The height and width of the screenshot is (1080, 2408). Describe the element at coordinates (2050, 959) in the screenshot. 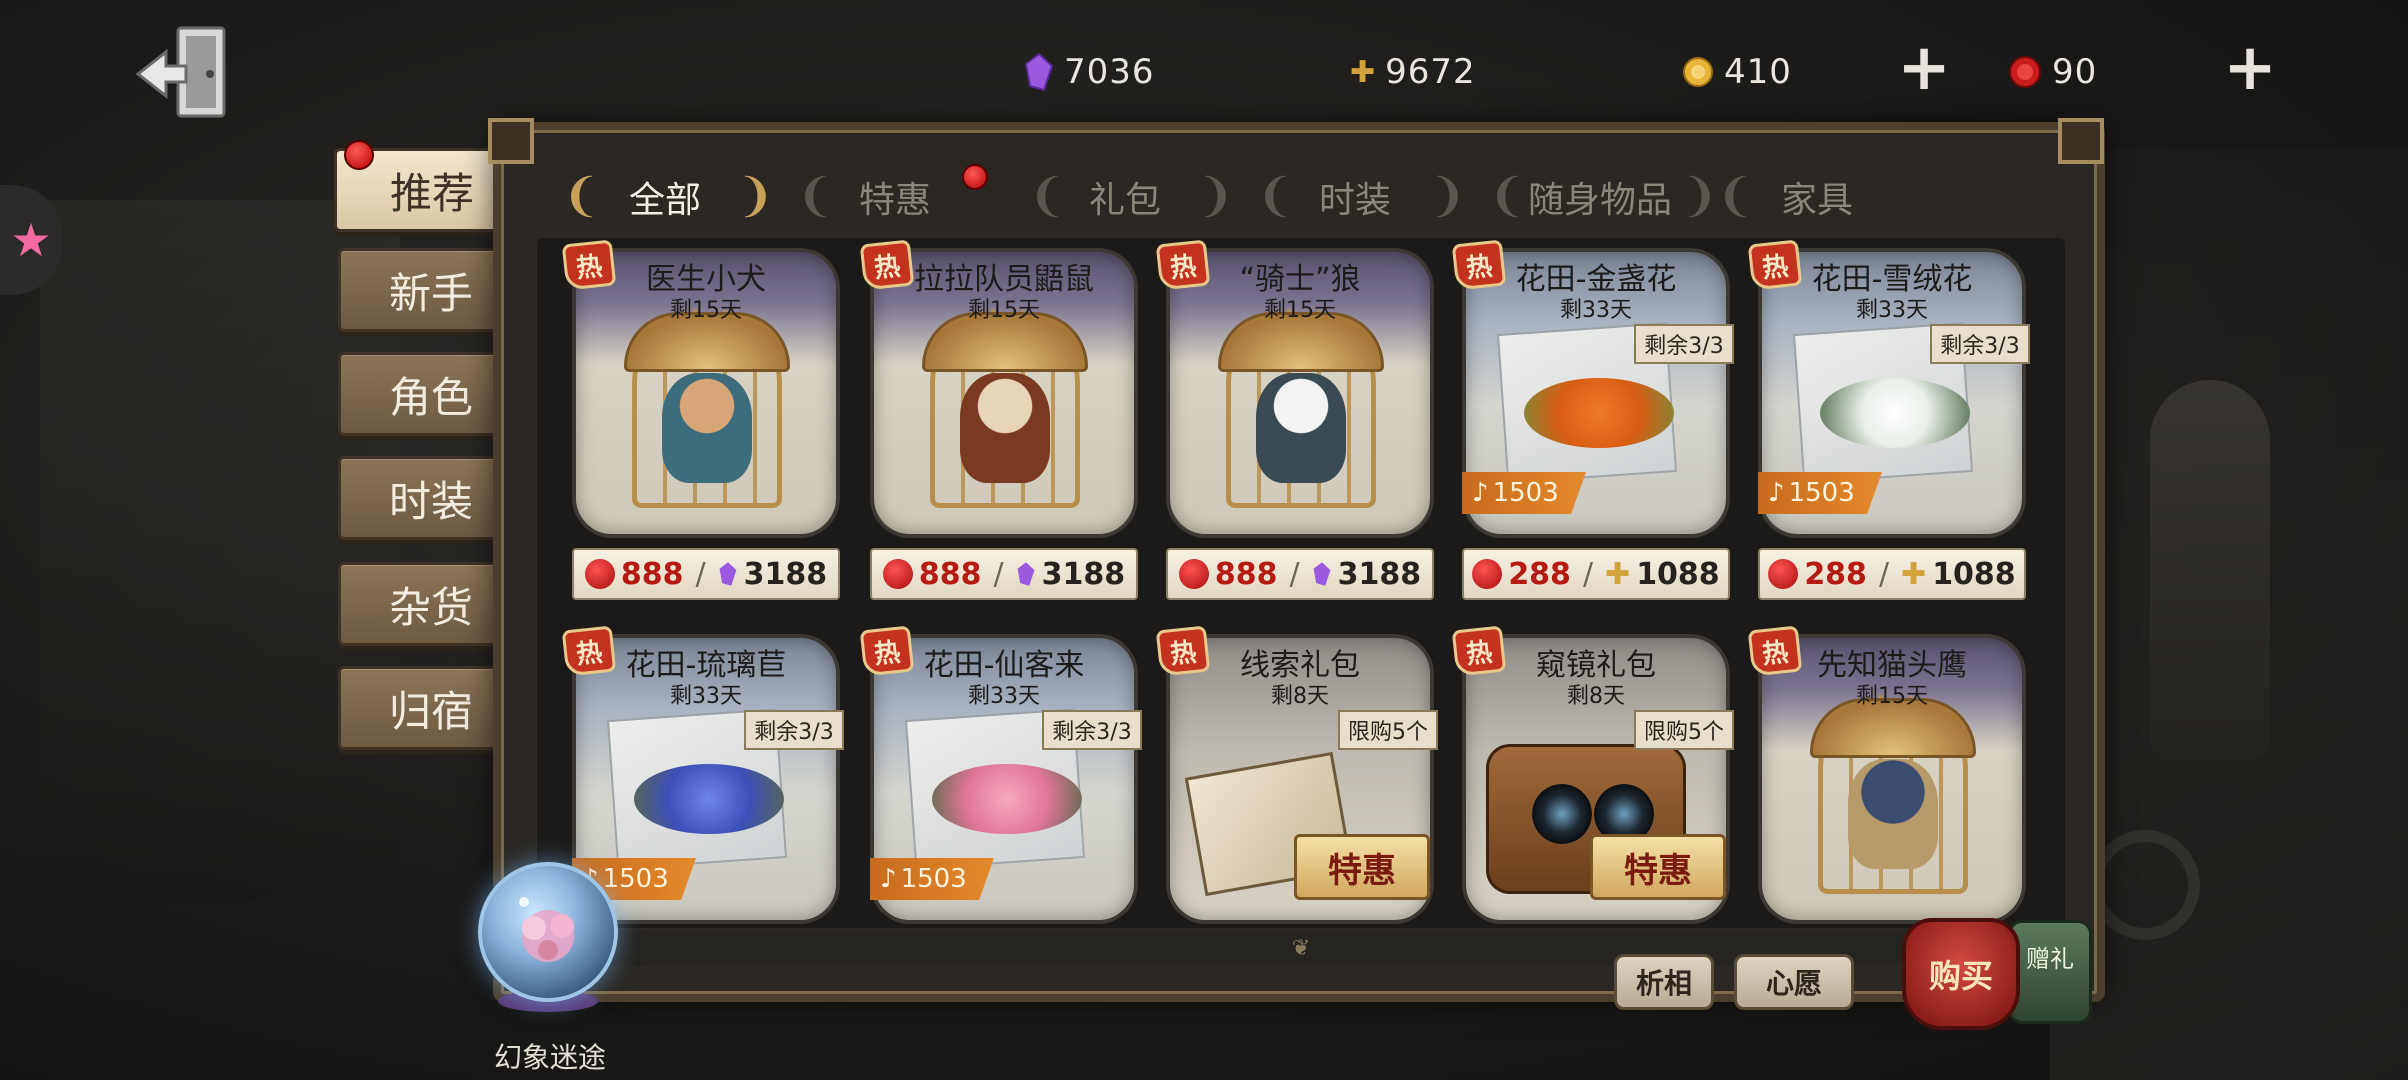

I see `gift-label: 赠礼` at that location.